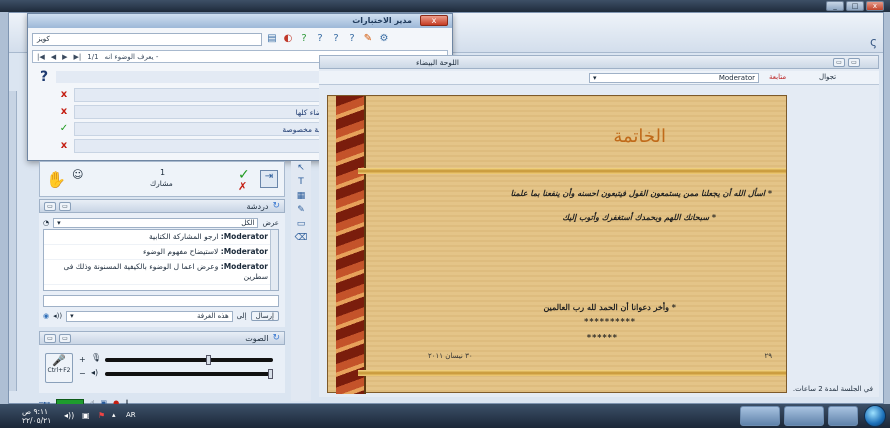 This screenshot has width=890, height=428. Describe the element at coordinates (257, 338) in the screenshot. I see `audio-title: الصوت` at that location.